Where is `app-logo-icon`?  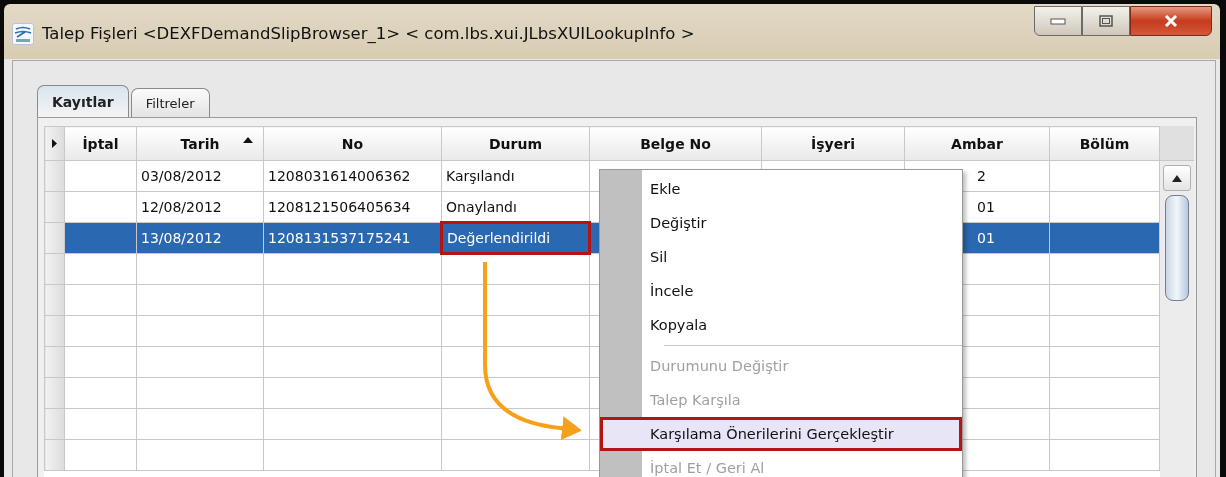
app-logo-icon is located at coordinates (23, 34).